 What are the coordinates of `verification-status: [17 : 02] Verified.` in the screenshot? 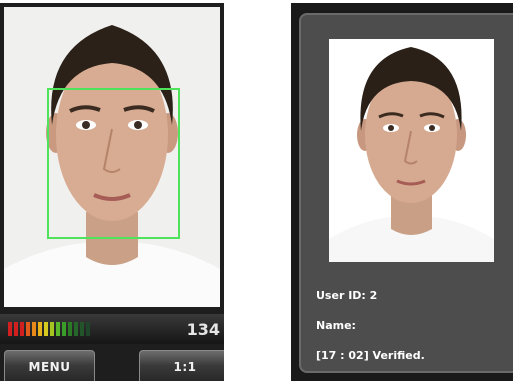 It's located at (370, 355).